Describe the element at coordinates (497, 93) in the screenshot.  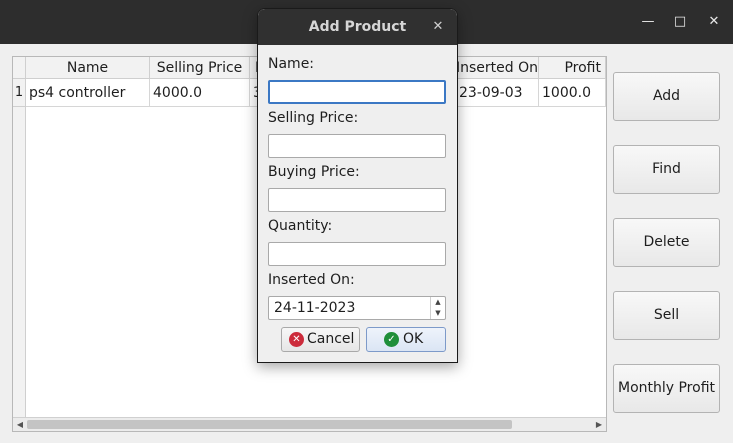
I see `table-cell-inserted-on: 23-09-03` at that location.